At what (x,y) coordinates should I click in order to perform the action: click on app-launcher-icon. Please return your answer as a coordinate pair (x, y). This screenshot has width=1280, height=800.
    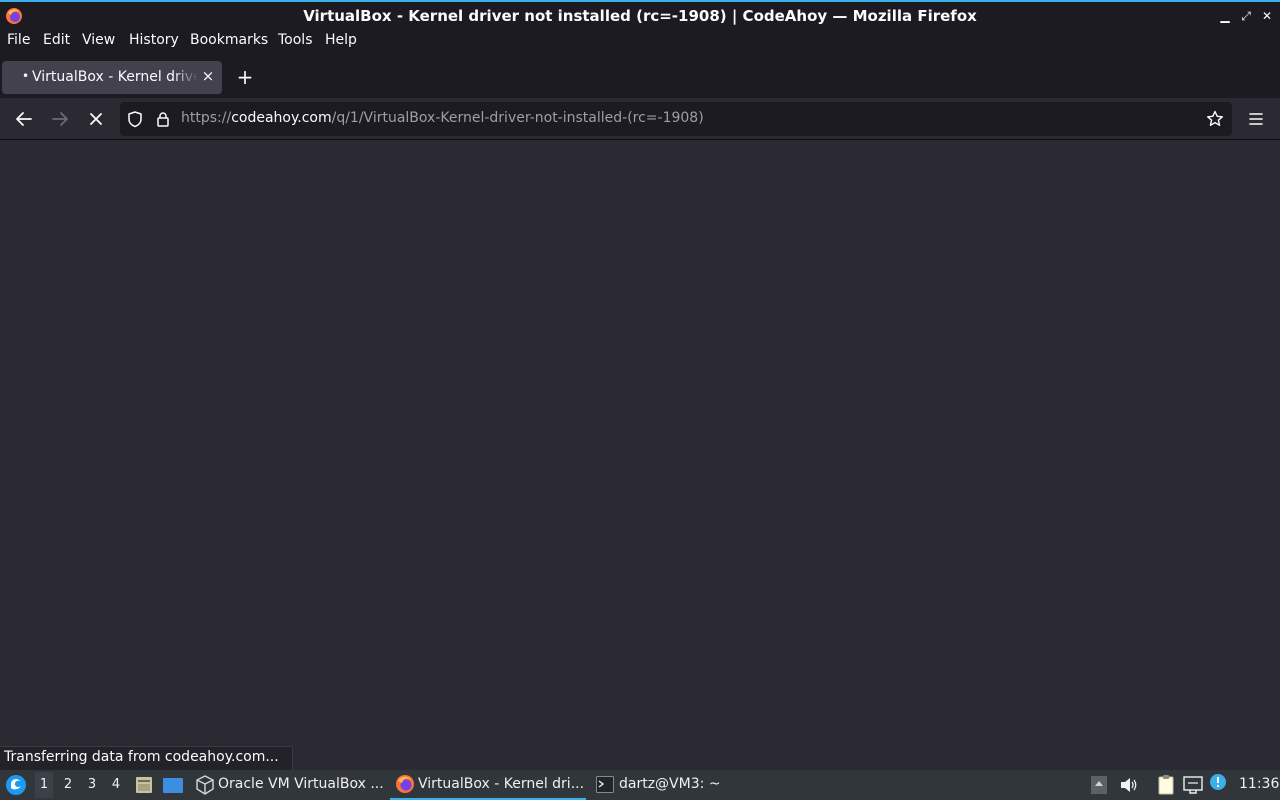
    Looking at the image, I should click on (16, 785).